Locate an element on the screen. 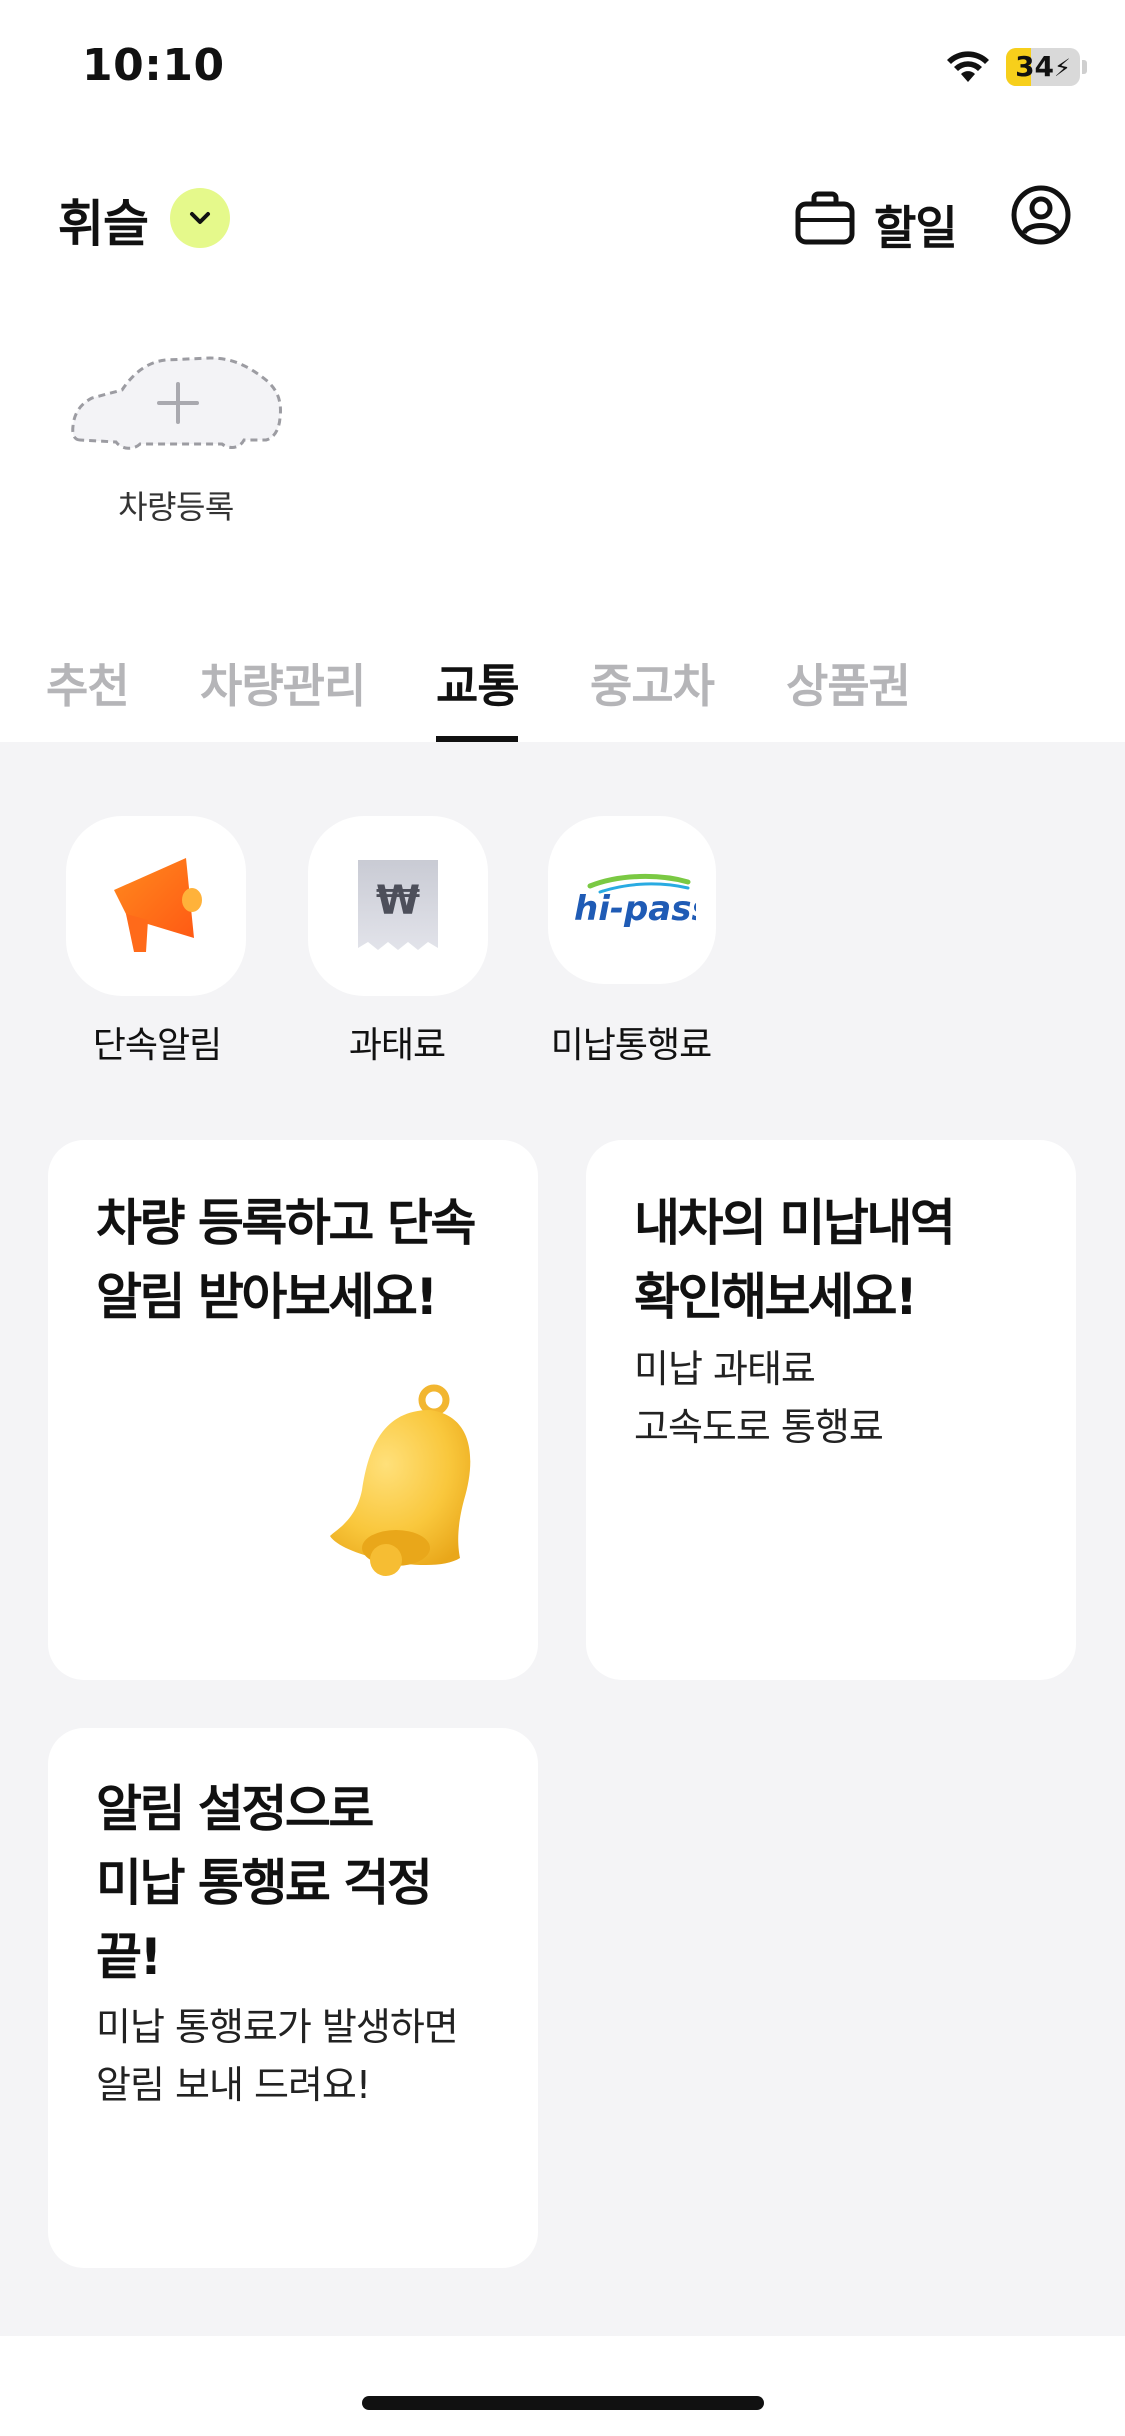  card-description: 미납 통행료가 발생하면 알림 보내 드려요! is located at coordinates (277, 2056).